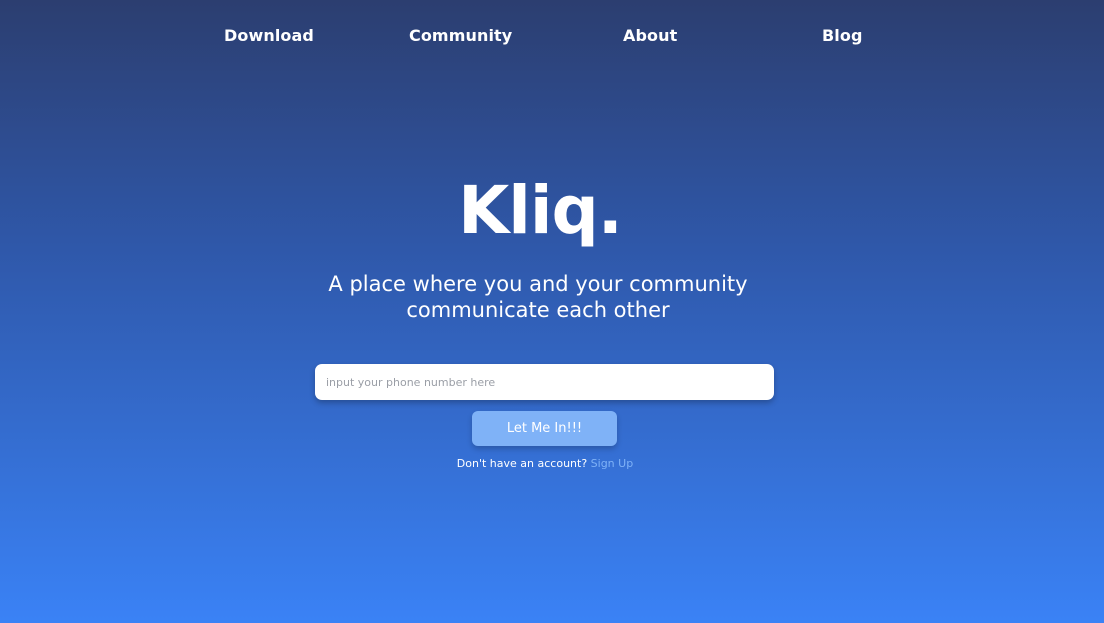 This screenshot has height=623, width=1104. I want to click on nav-link-about: About, so click(650, 35).